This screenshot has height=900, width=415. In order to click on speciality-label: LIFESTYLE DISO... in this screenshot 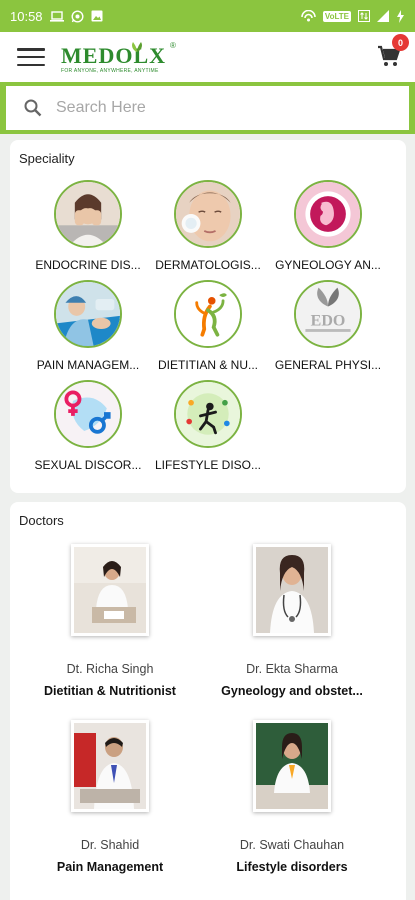, I will do `click(208, 465)`.